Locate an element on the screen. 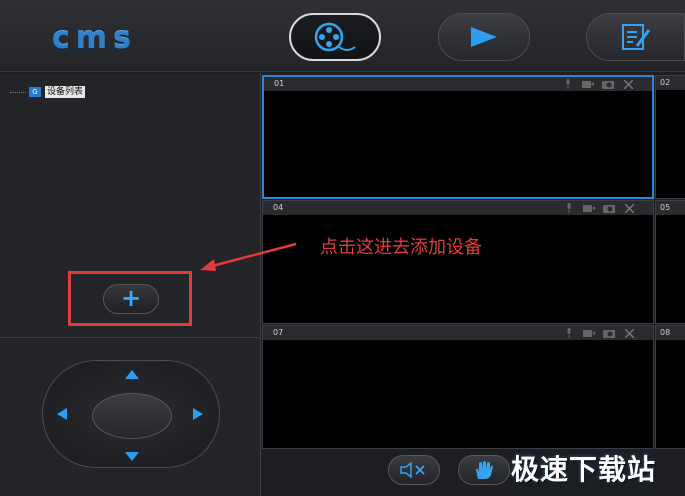 Image resolution: width=685 pixels, height=496 pixels. group-icon: G is located at coordinates (35, 92).